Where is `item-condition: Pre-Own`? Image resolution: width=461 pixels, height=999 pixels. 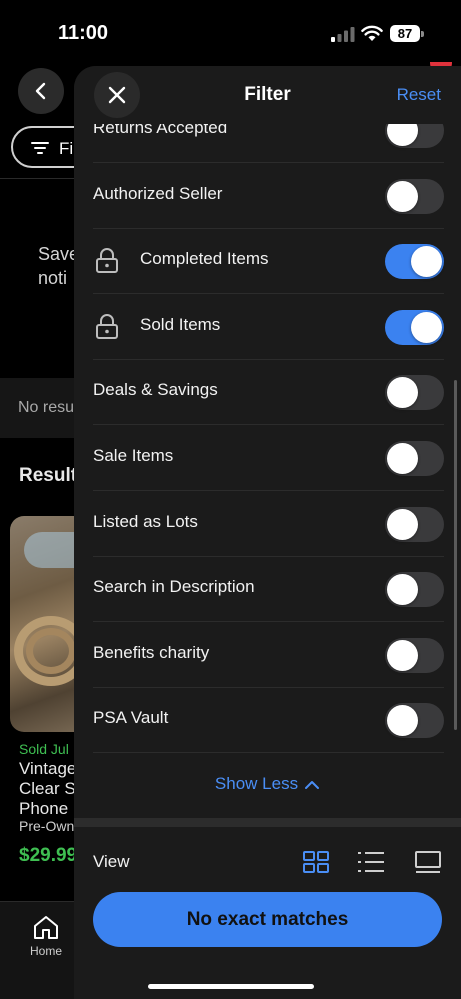 item-condition: Pre-Own is located at coordinates (47, 826).